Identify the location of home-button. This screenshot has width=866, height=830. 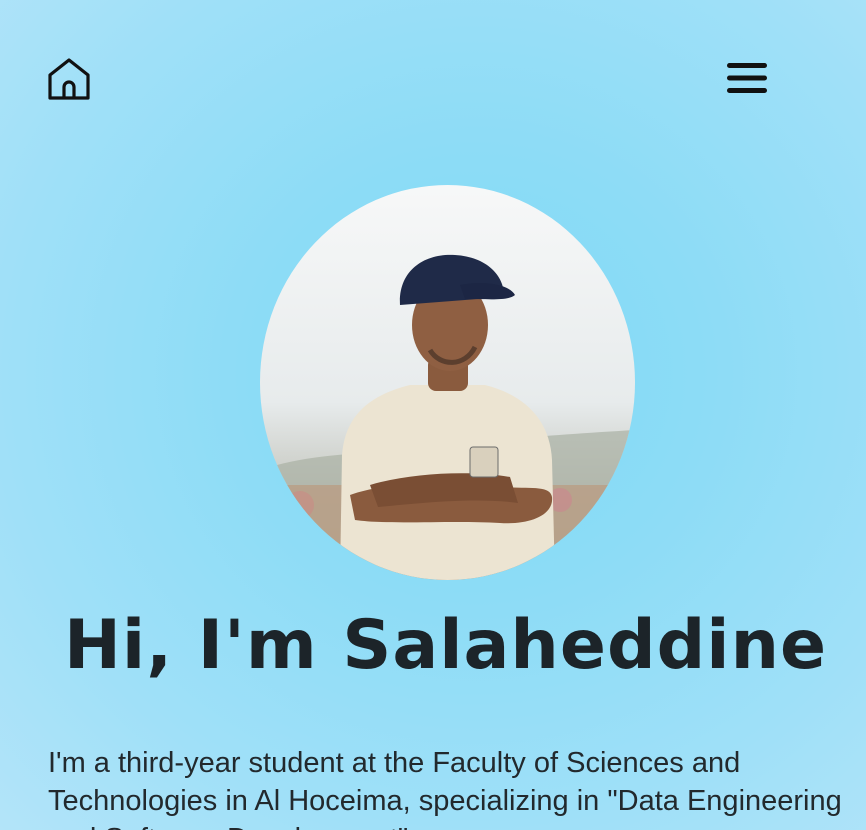
(69, 79).